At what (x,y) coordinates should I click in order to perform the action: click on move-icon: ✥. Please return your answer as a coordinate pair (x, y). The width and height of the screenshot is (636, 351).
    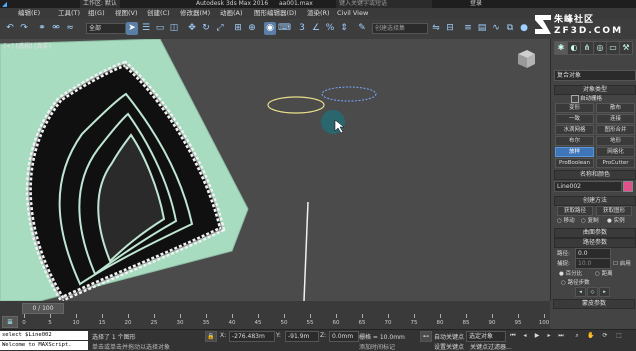
    Looking at the image, I should click on (192, 28).